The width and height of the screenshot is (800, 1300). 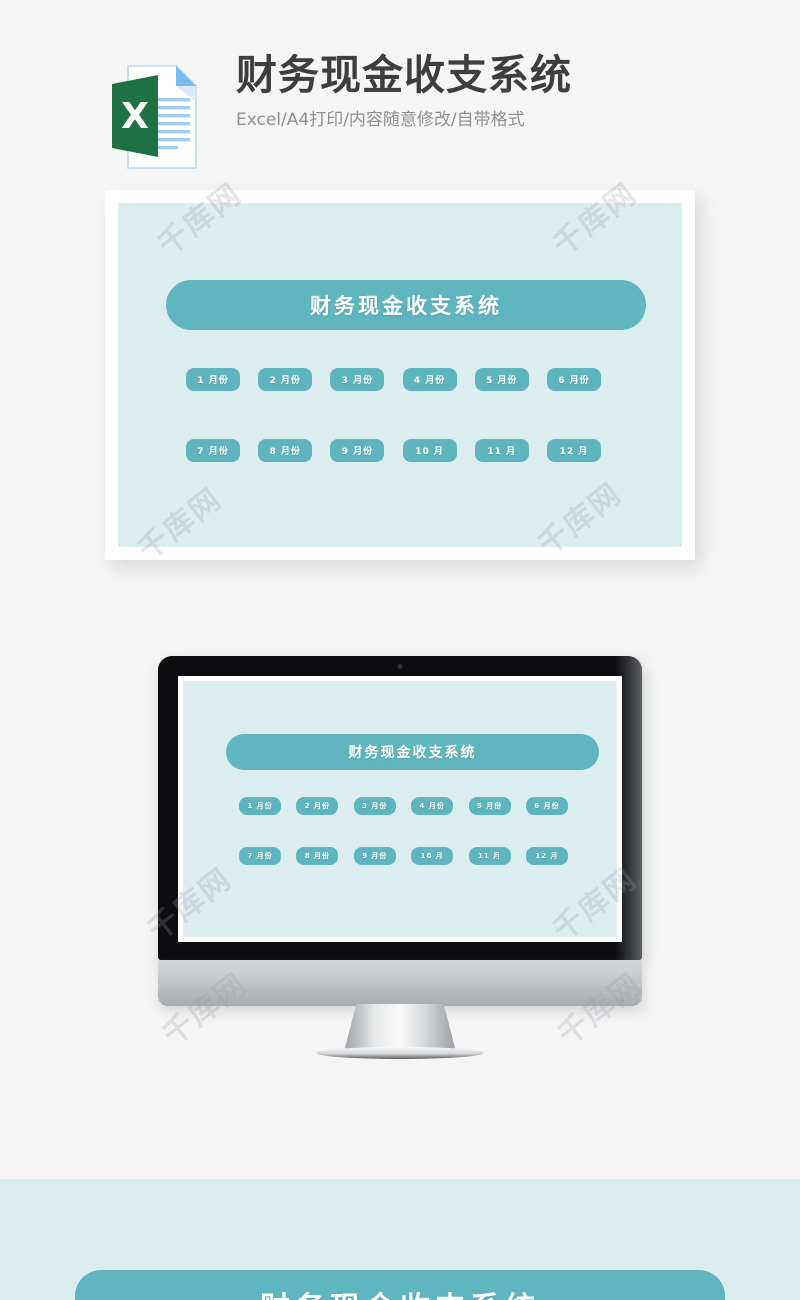 I want to click on month-button-6: 6 月份, so click(x=573, y=379).